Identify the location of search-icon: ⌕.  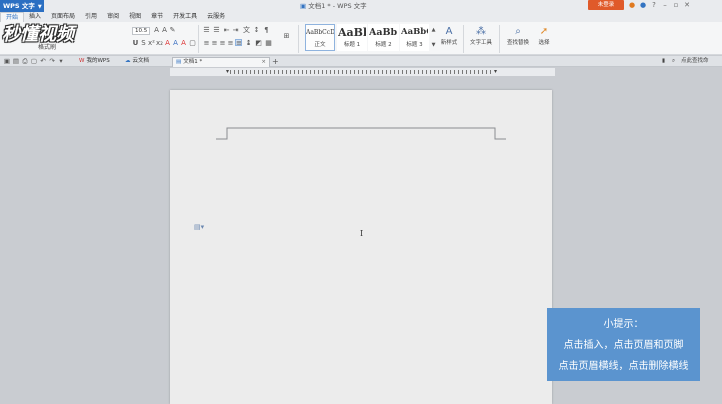
(673, 61).